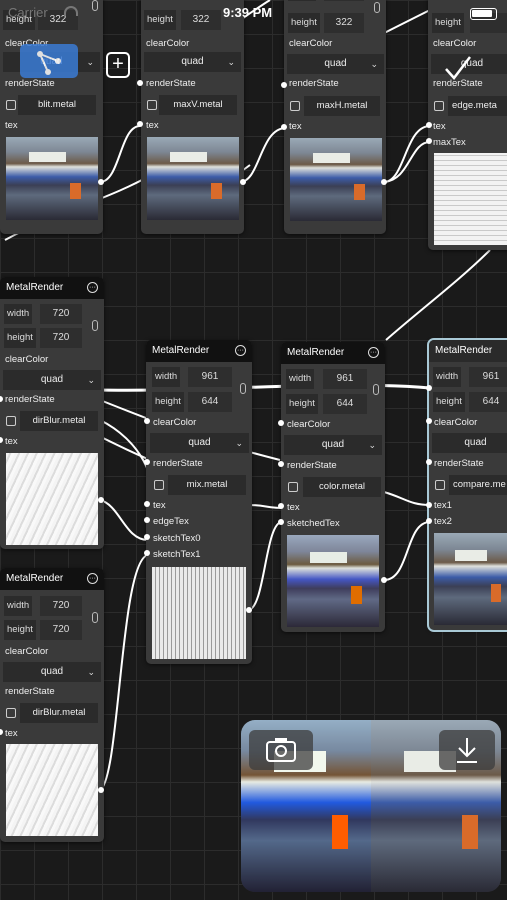 This screenshot has height=900, width=507. Describe the element at coordinates (333, 581) in the screenshot. I see `output-preview` at that location.